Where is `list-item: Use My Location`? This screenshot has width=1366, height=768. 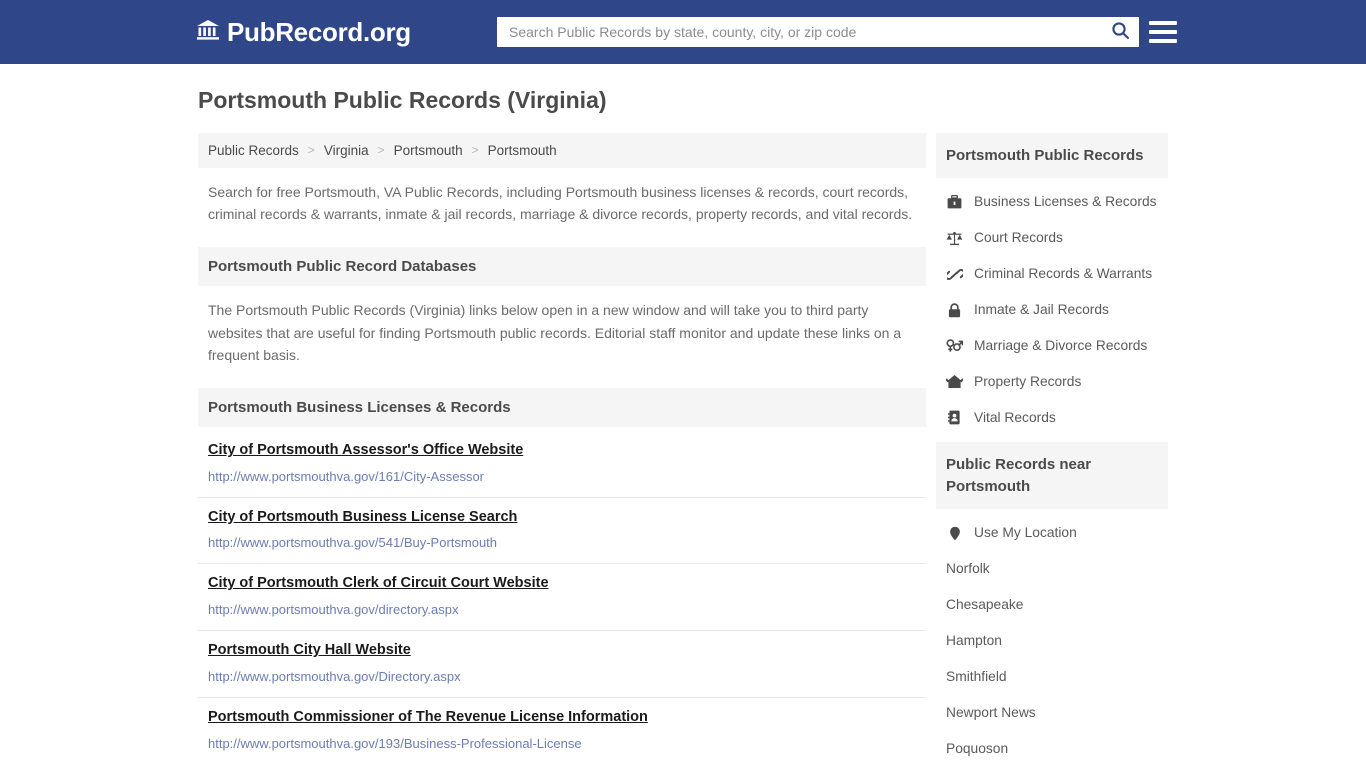 list-item: Use My Location is located at coordinates (1052, 533).